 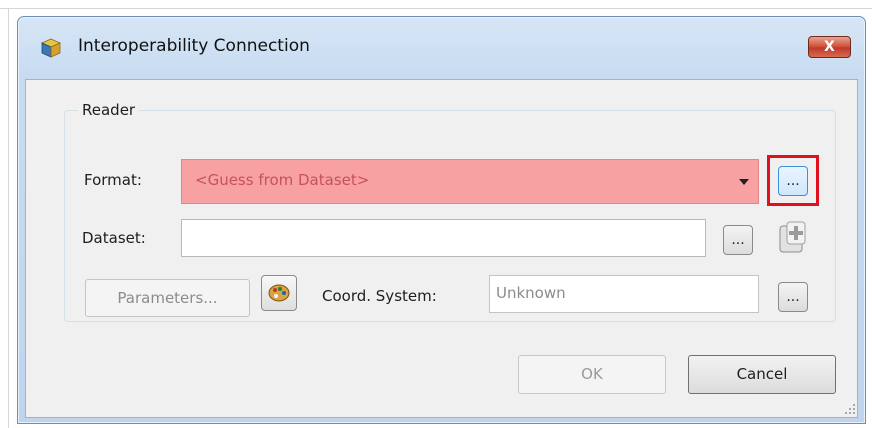 I want to click on add-dataset-icon, so click(x=793, y=238).